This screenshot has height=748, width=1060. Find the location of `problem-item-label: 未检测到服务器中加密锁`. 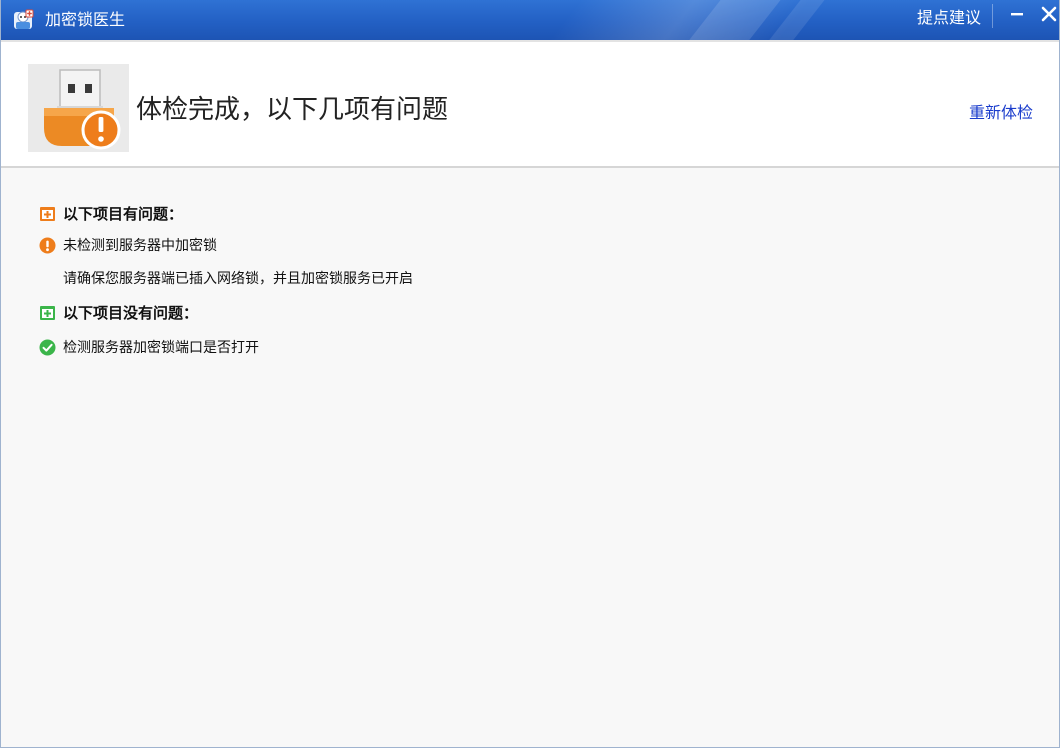

problem-item-label: 未检测到服务器中加密锁 is located at coordinates (140, 246).